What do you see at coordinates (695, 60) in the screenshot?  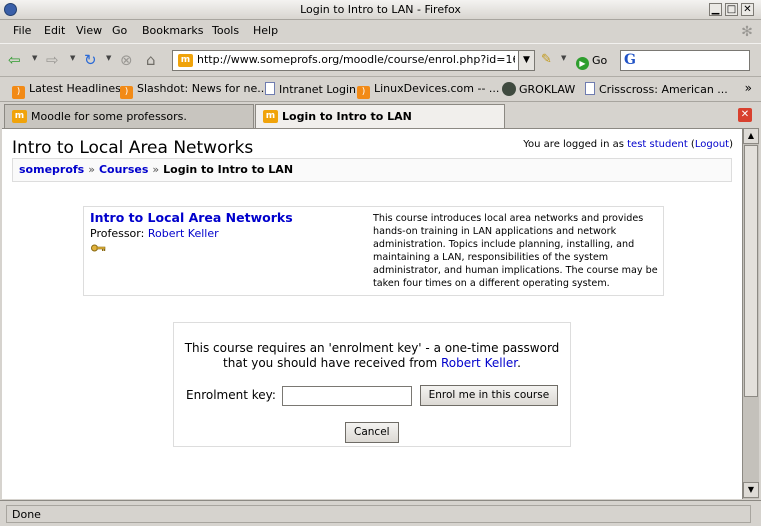 I see `search-input` at bounding box center [695, 60].